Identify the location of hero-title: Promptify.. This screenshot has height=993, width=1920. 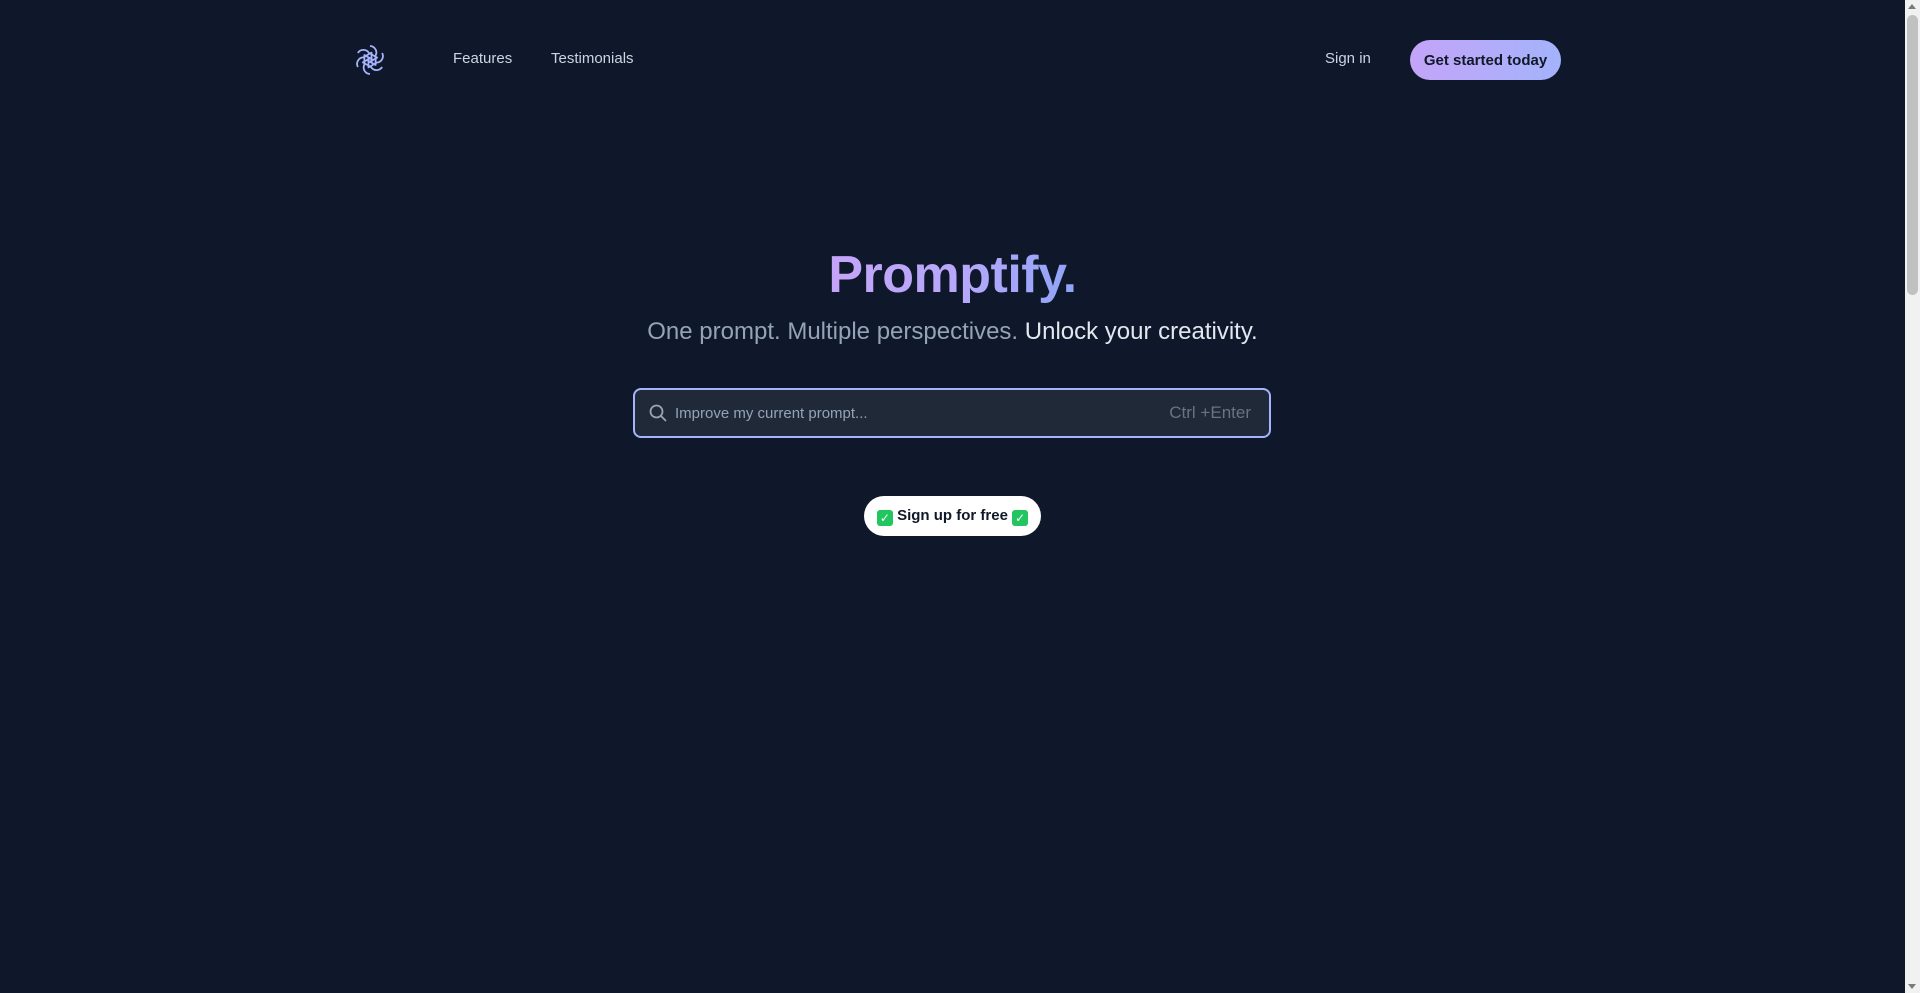
(952, 275).